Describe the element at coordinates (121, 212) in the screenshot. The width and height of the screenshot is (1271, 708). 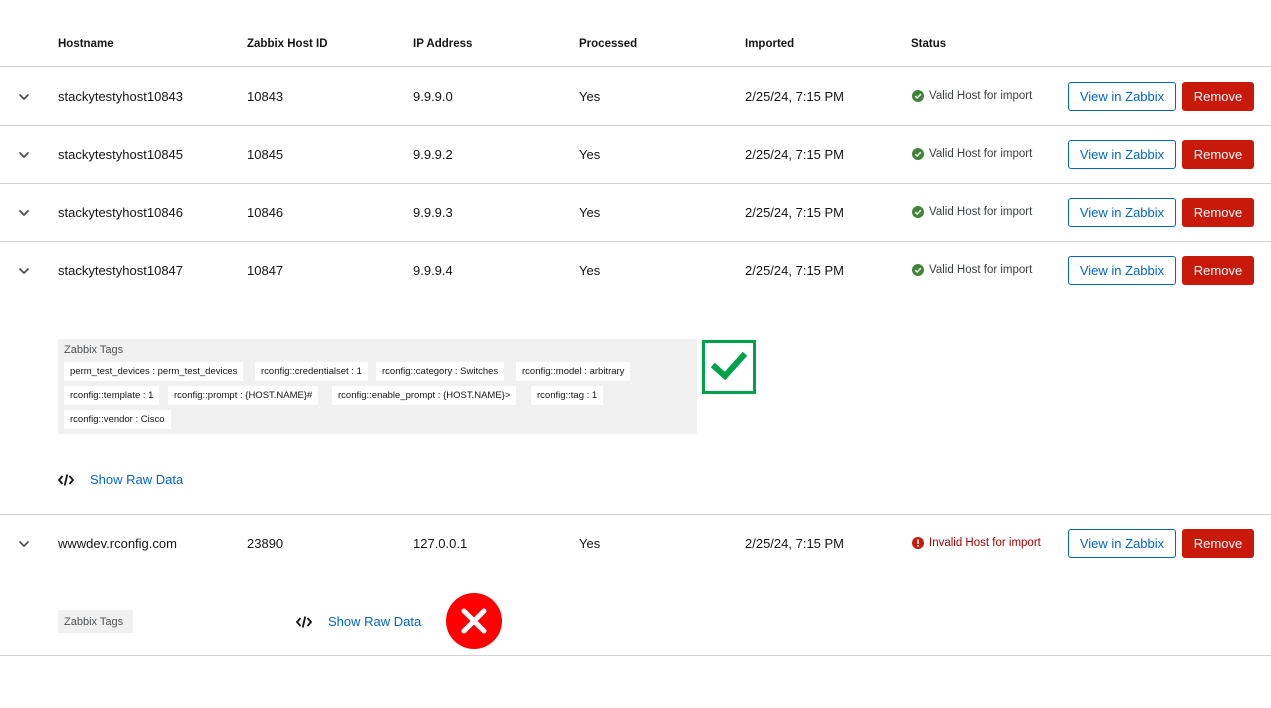
I see `hostname-cell: stackytestyhost10846` at that location.